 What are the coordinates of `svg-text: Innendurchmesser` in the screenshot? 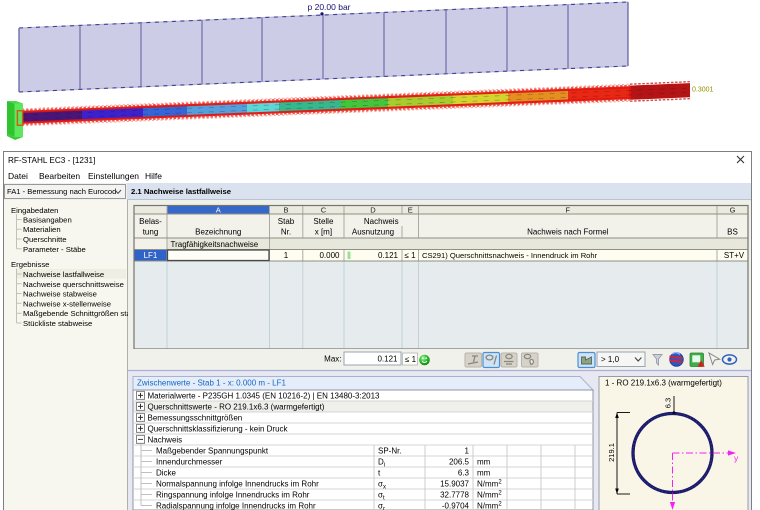 It's located at (189, 461).